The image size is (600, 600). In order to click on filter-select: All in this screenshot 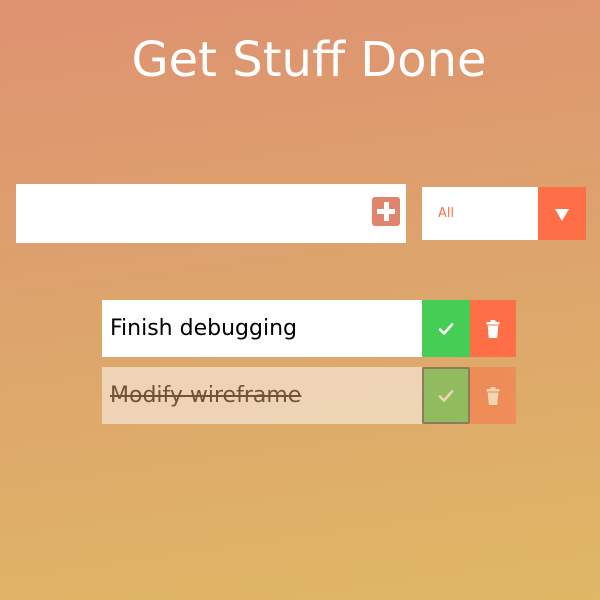, I will do `click(504, 213)`.